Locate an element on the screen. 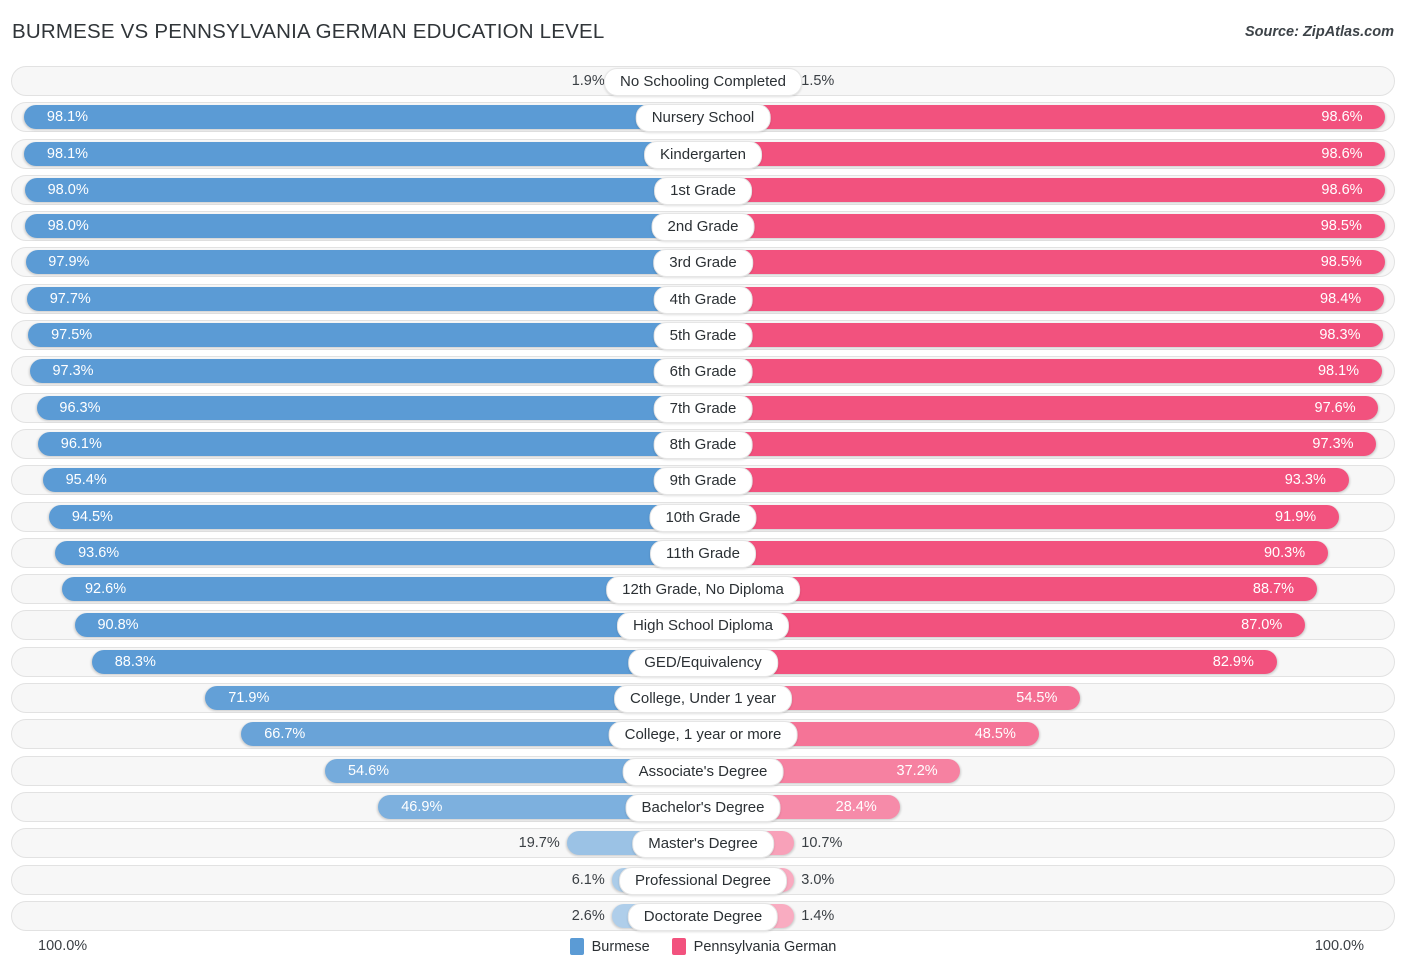 The width and height of the screenshot is (1406, 975). chart-row: 95.4% 93.3% 9th Grade is located at coordinates (703, 480).